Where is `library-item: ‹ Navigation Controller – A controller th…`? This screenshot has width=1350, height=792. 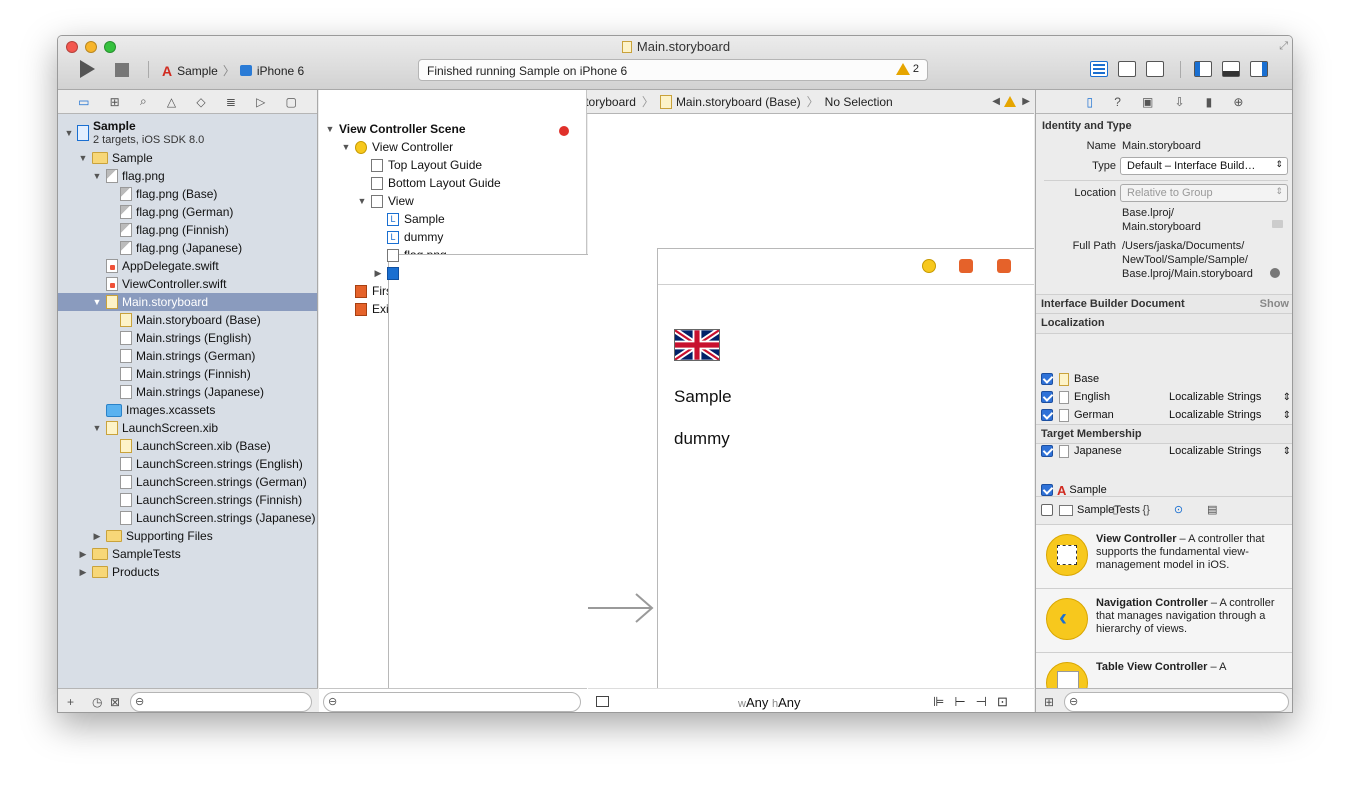 library-item: ‹ Navigation Controller – A controller th… is located at coordinates (1164, 620).